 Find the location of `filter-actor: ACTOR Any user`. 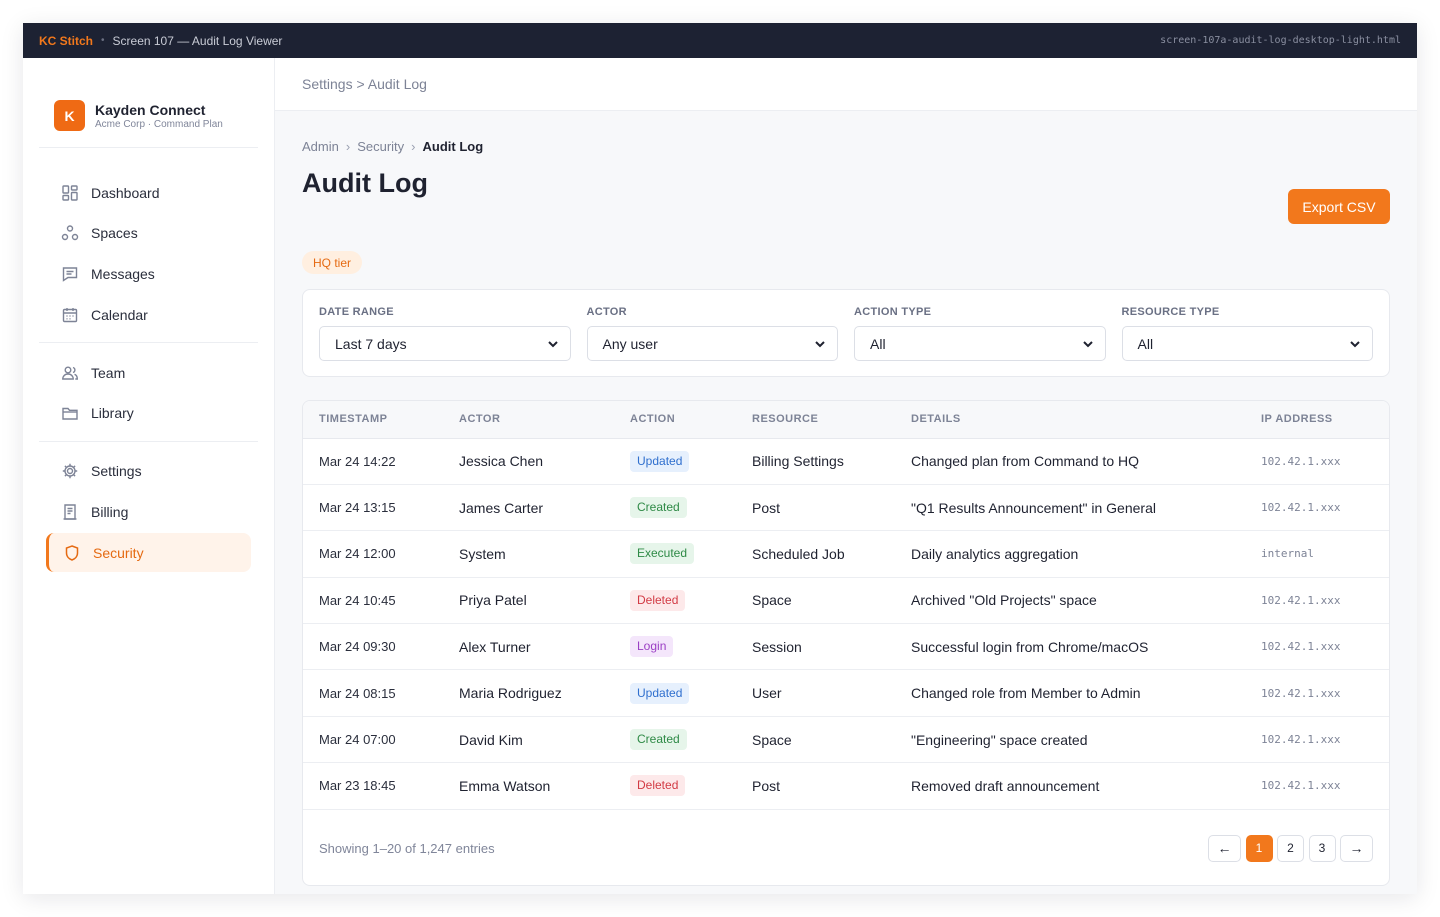

filter-actor: ACTOR Any user is located at coordinates (712, 341).